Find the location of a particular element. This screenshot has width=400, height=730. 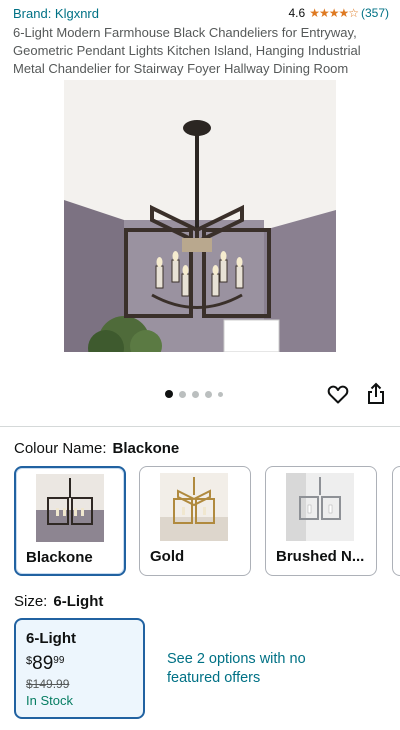

size-option-price: $ 89 99 is located at coordinates (45, 664).